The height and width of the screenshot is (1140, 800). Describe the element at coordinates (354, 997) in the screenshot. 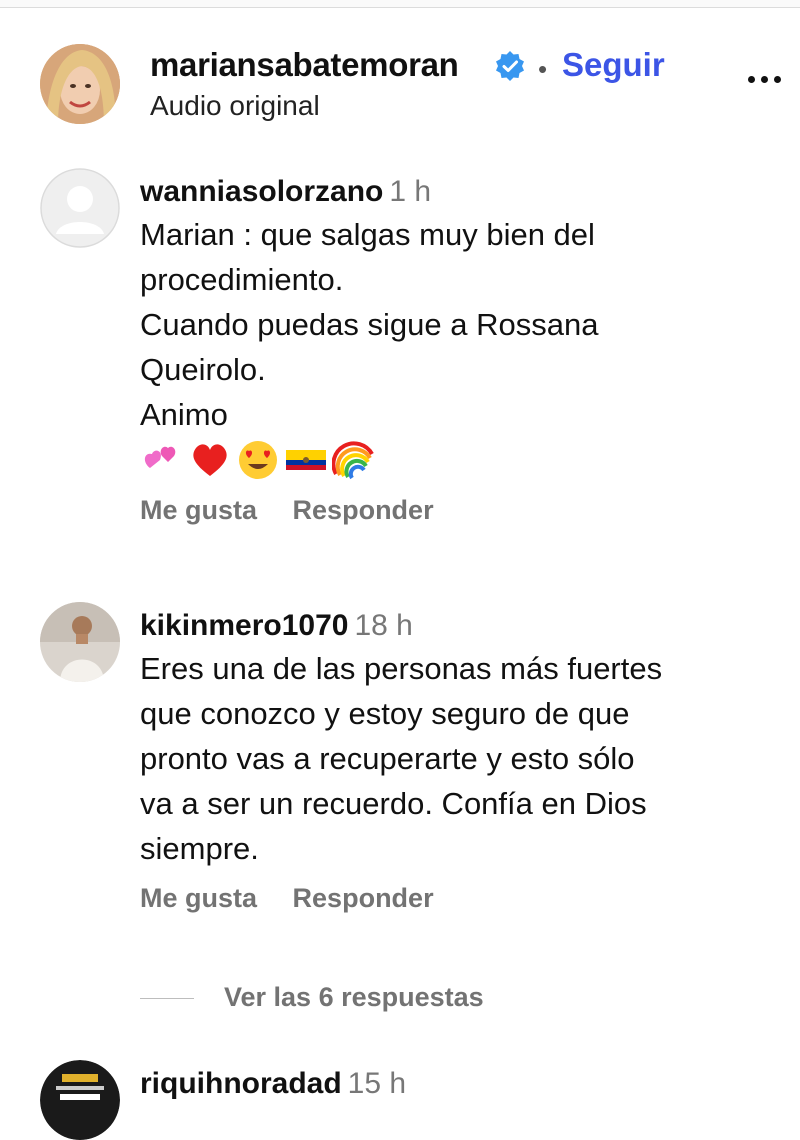

I see `view-replies-label: Ver las 6 respuestas` at that location.